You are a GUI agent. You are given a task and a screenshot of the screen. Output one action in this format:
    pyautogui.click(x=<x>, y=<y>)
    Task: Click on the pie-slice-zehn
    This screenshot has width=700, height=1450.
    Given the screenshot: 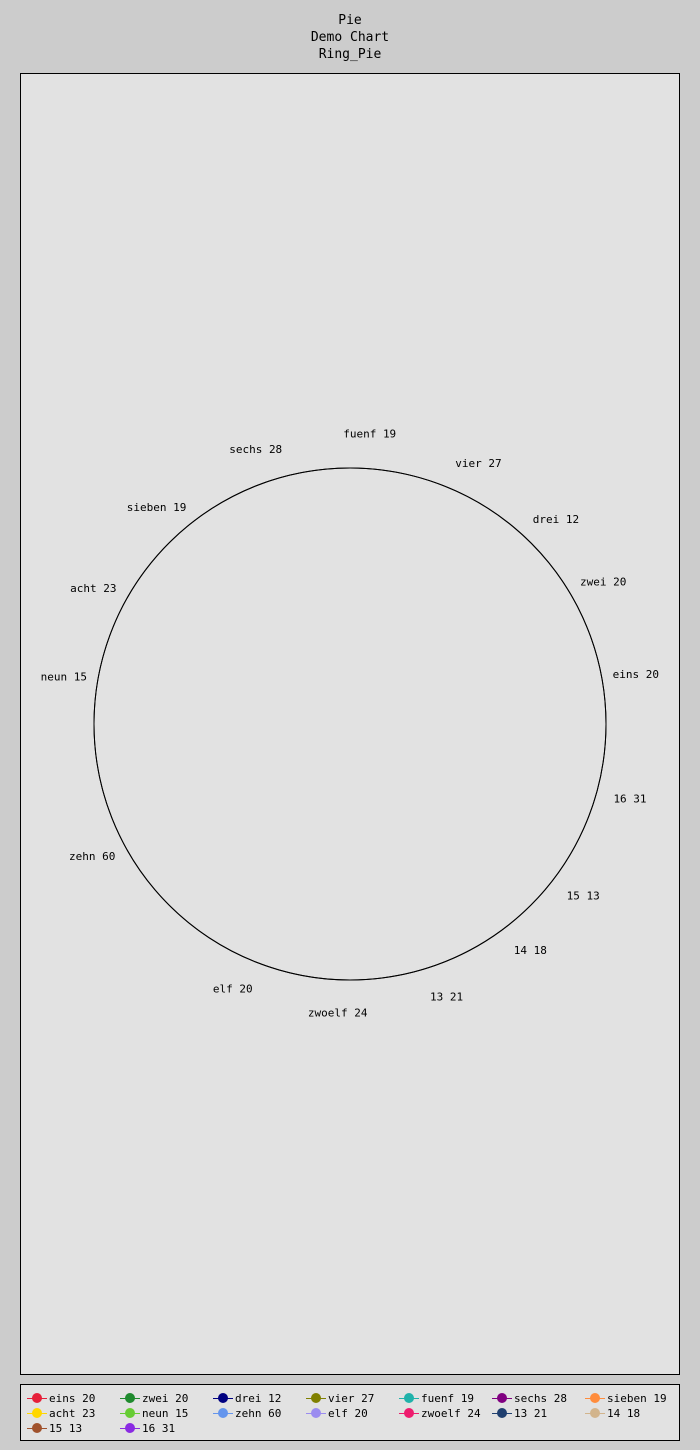 What is the action you would take?
    pyautogui.click(x=151, y=826)
    